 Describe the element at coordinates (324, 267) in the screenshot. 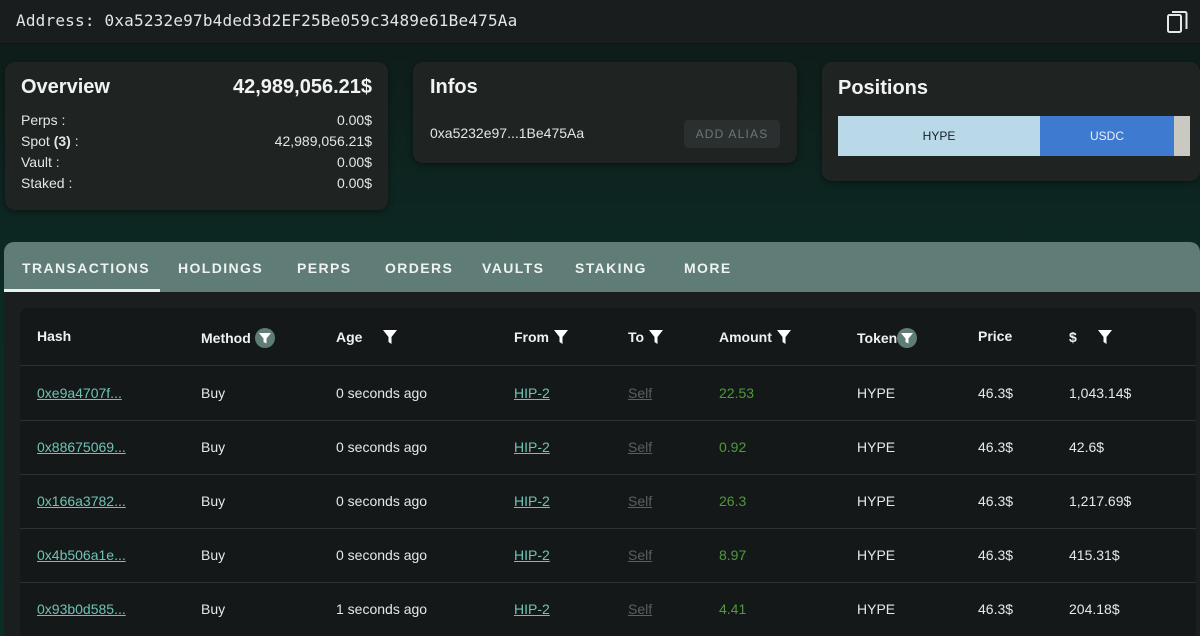

I see `tab-perps: PERPS` at that location.